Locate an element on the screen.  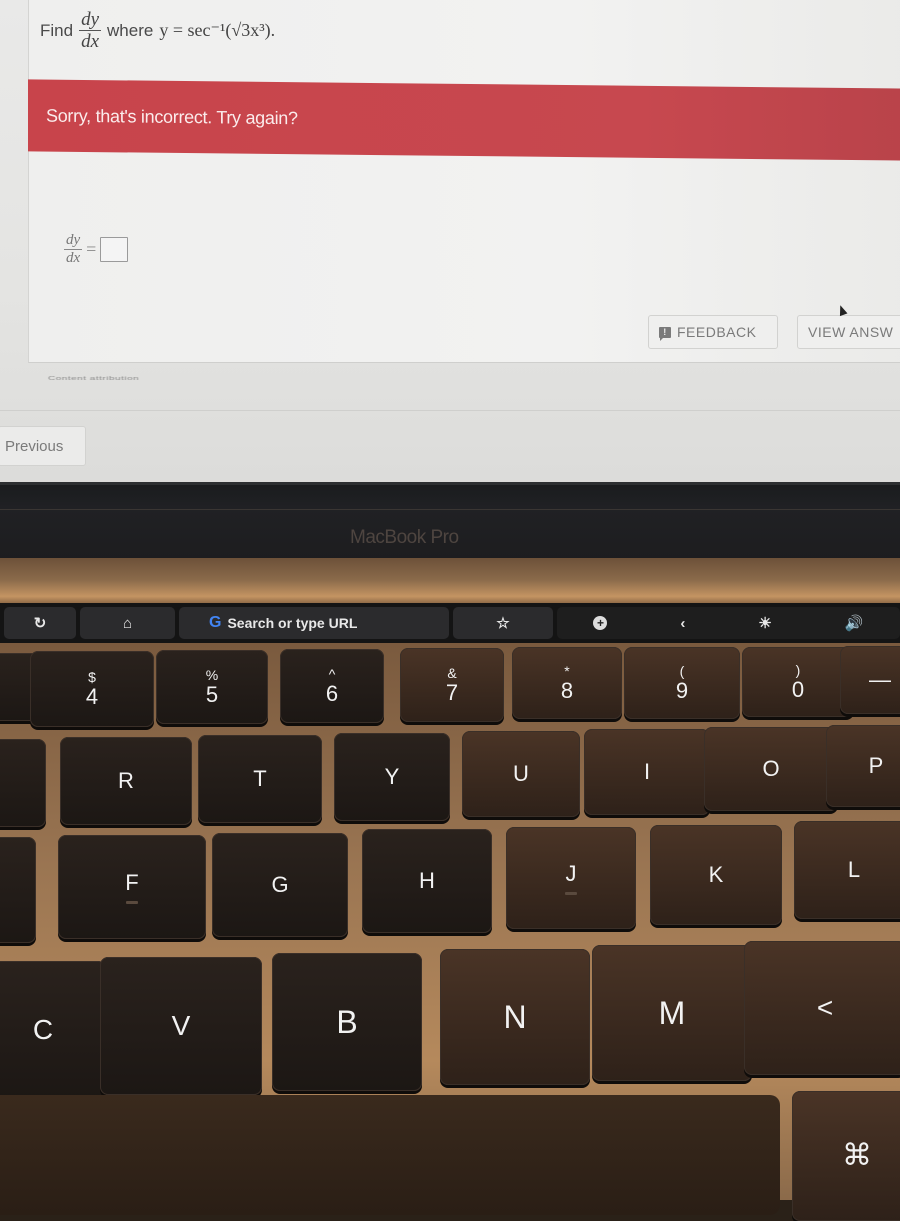
answer-lhs-fraction: dy dx is located at coordinates (73, 249).